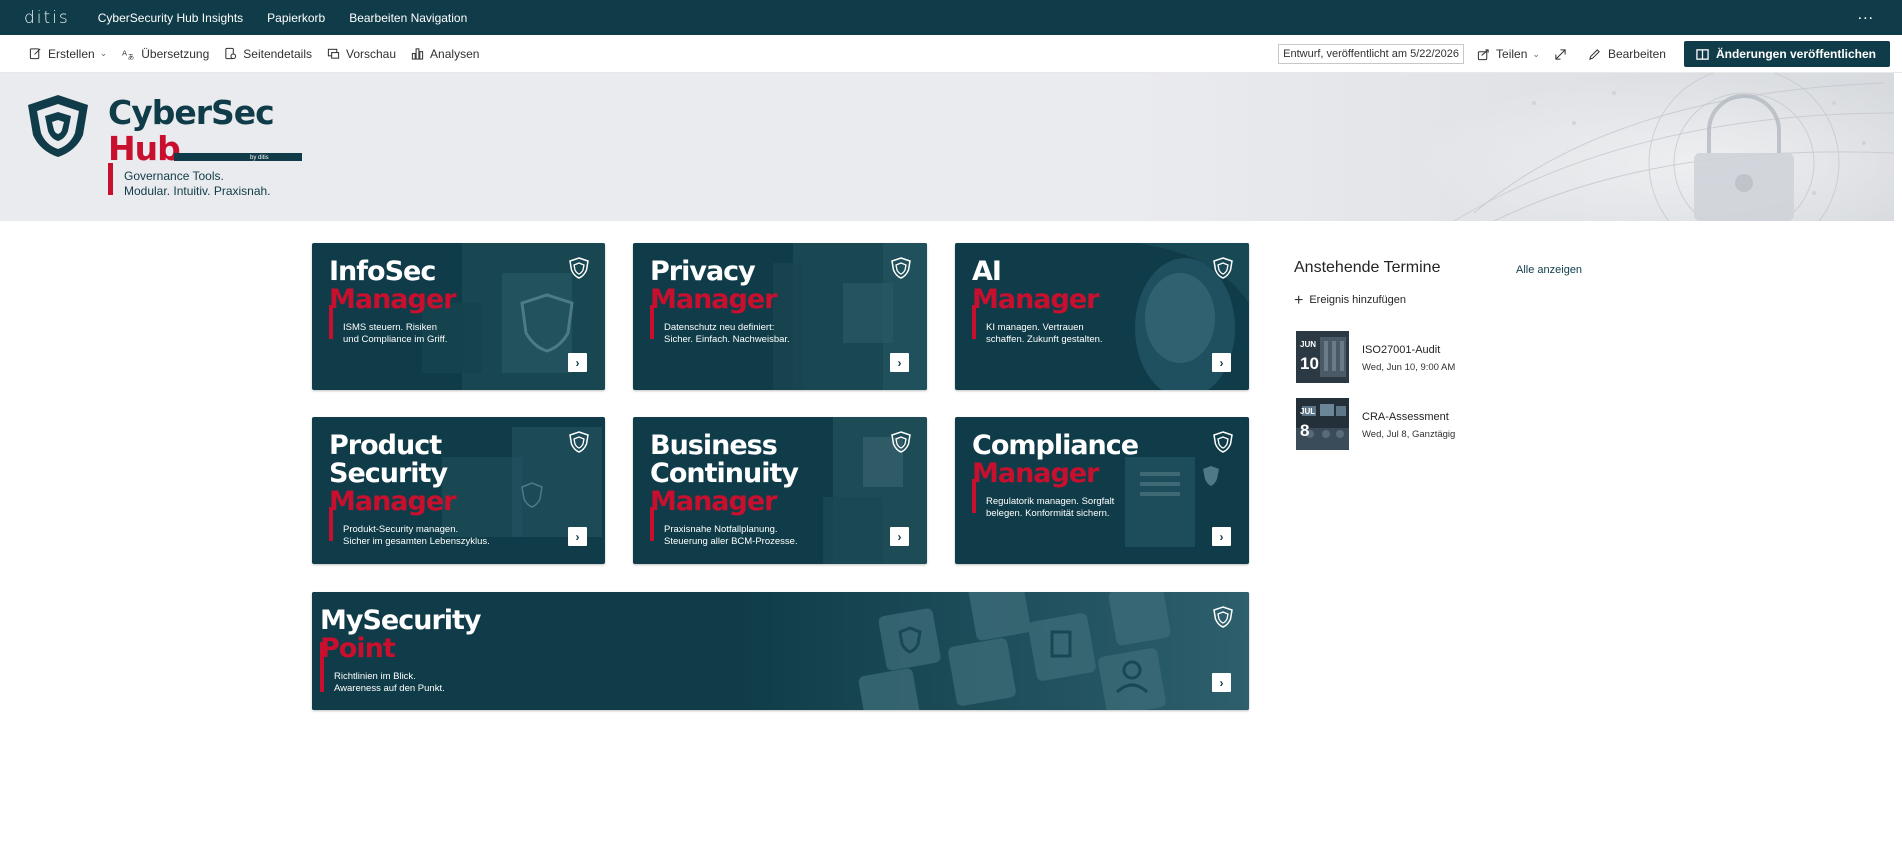 Image resolution: width=1902 pixels, height=848 pixels. What do you see at coordinates (1308, 411) in the screenshot?
I see `event-month: JUL` at bounding box center [1308, 411].